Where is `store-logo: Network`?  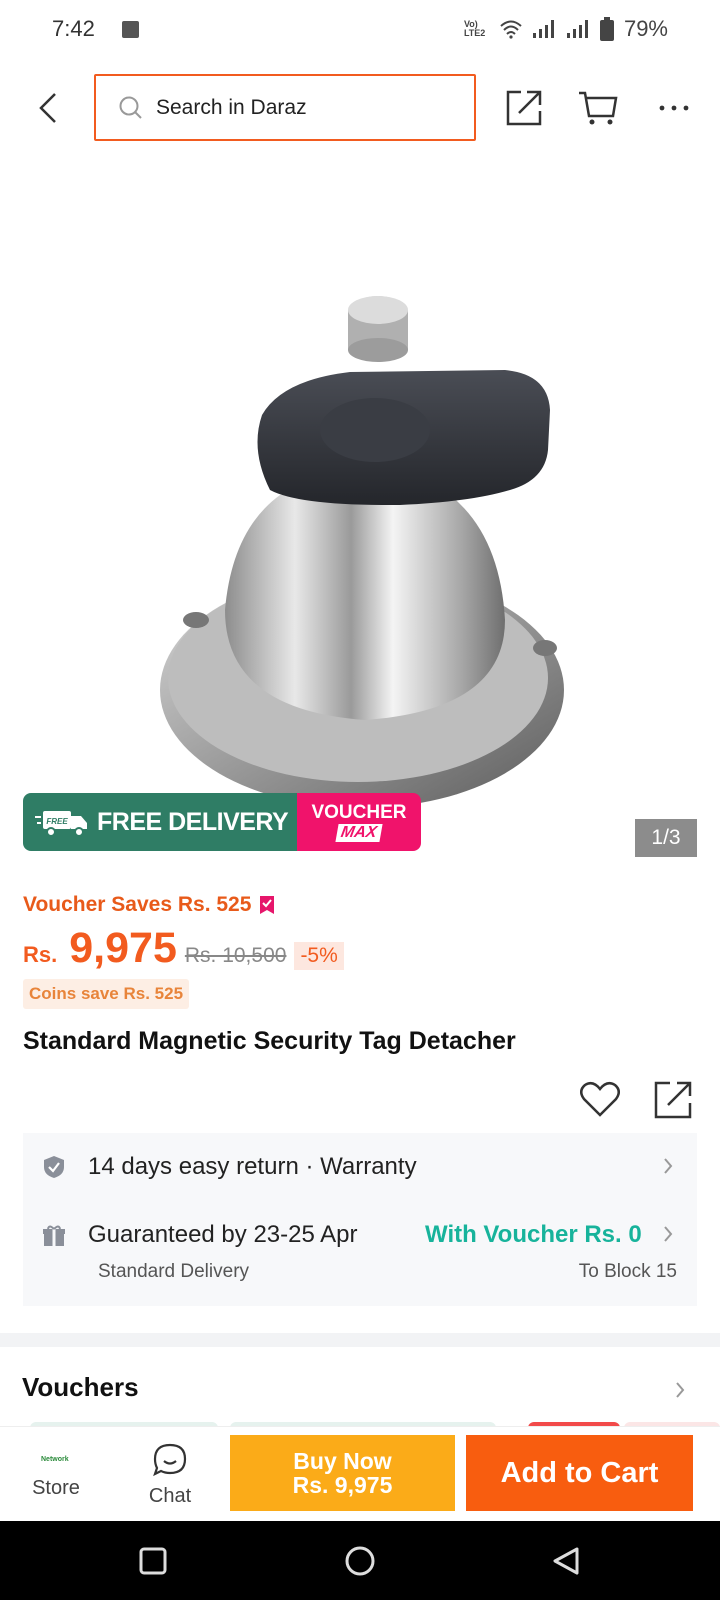
store-logo: Network is located at coordinates (56, 1457).